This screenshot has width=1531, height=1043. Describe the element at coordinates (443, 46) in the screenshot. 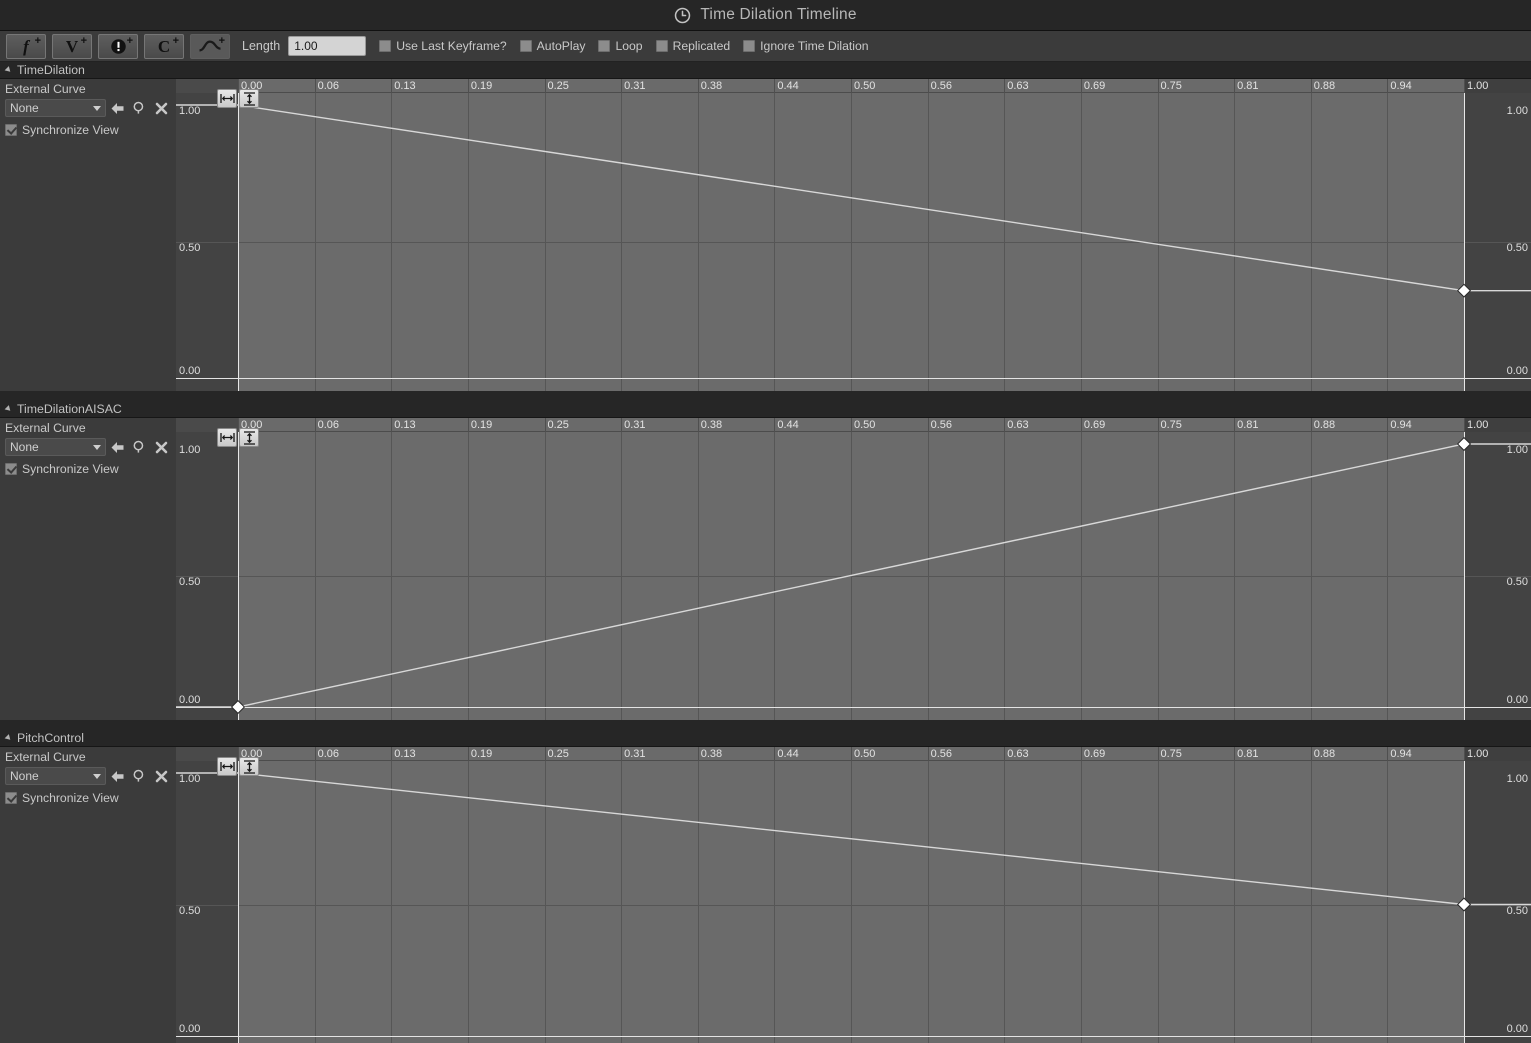

I see `use-last-keyframe-checkbox: Use Last Keyframe?` at that location.